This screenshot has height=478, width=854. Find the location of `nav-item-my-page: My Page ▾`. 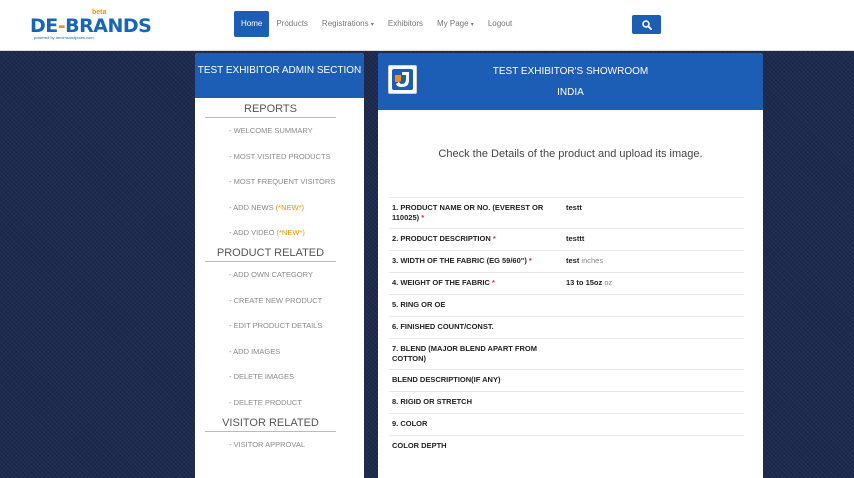

nav-item-my-page: My Page ▾ is located at coordinates (455, 24).